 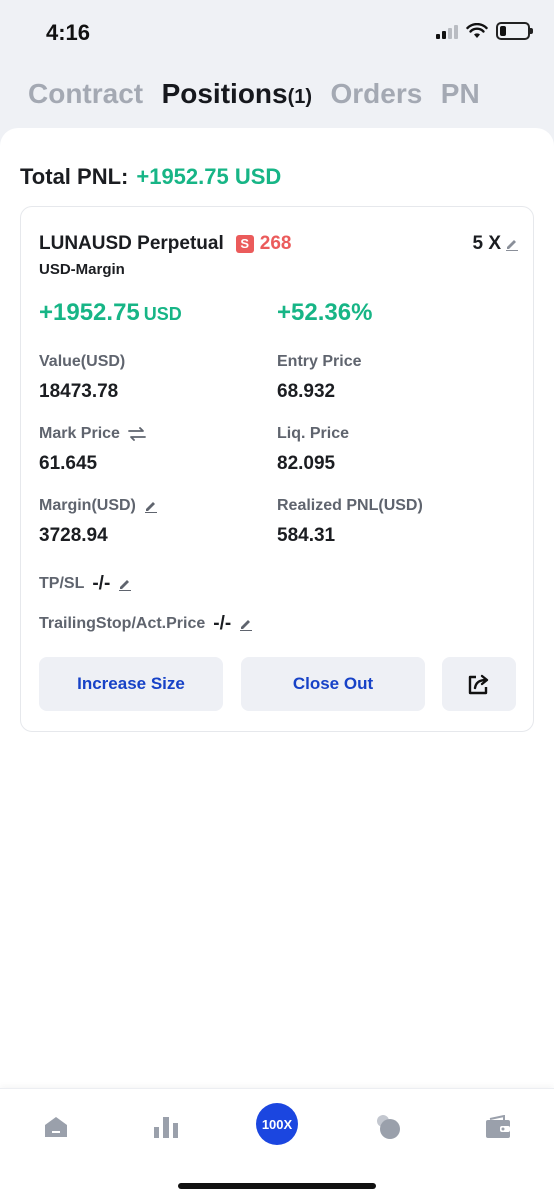 I want to click on nav-home, so click(x=56, y=1127).